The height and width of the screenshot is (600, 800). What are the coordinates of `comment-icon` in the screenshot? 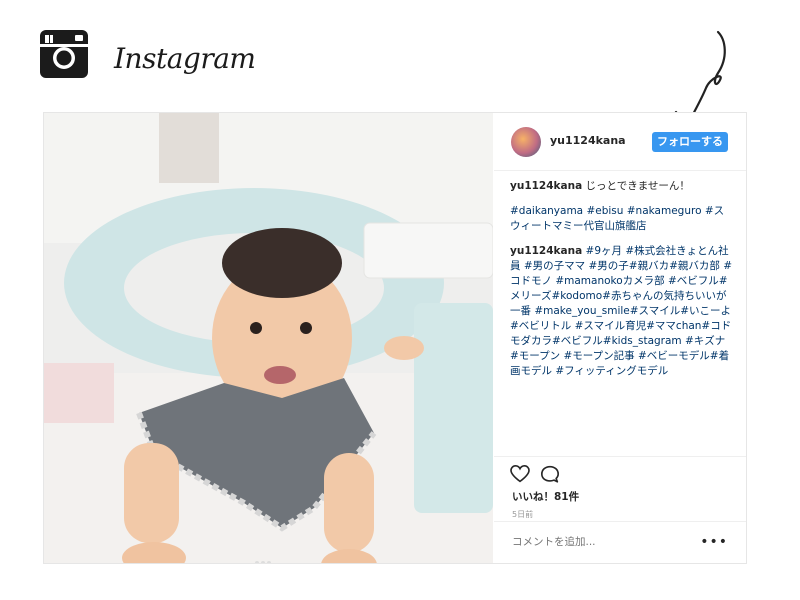 It's located at (550, 474).